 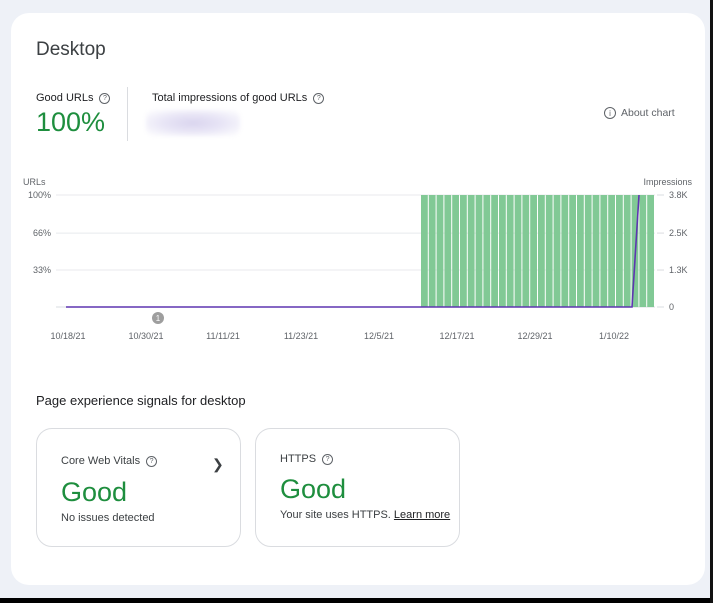 I want to click on https-description-row: Your site uses HTTPS. Learn more, so click(x=365, y=515).